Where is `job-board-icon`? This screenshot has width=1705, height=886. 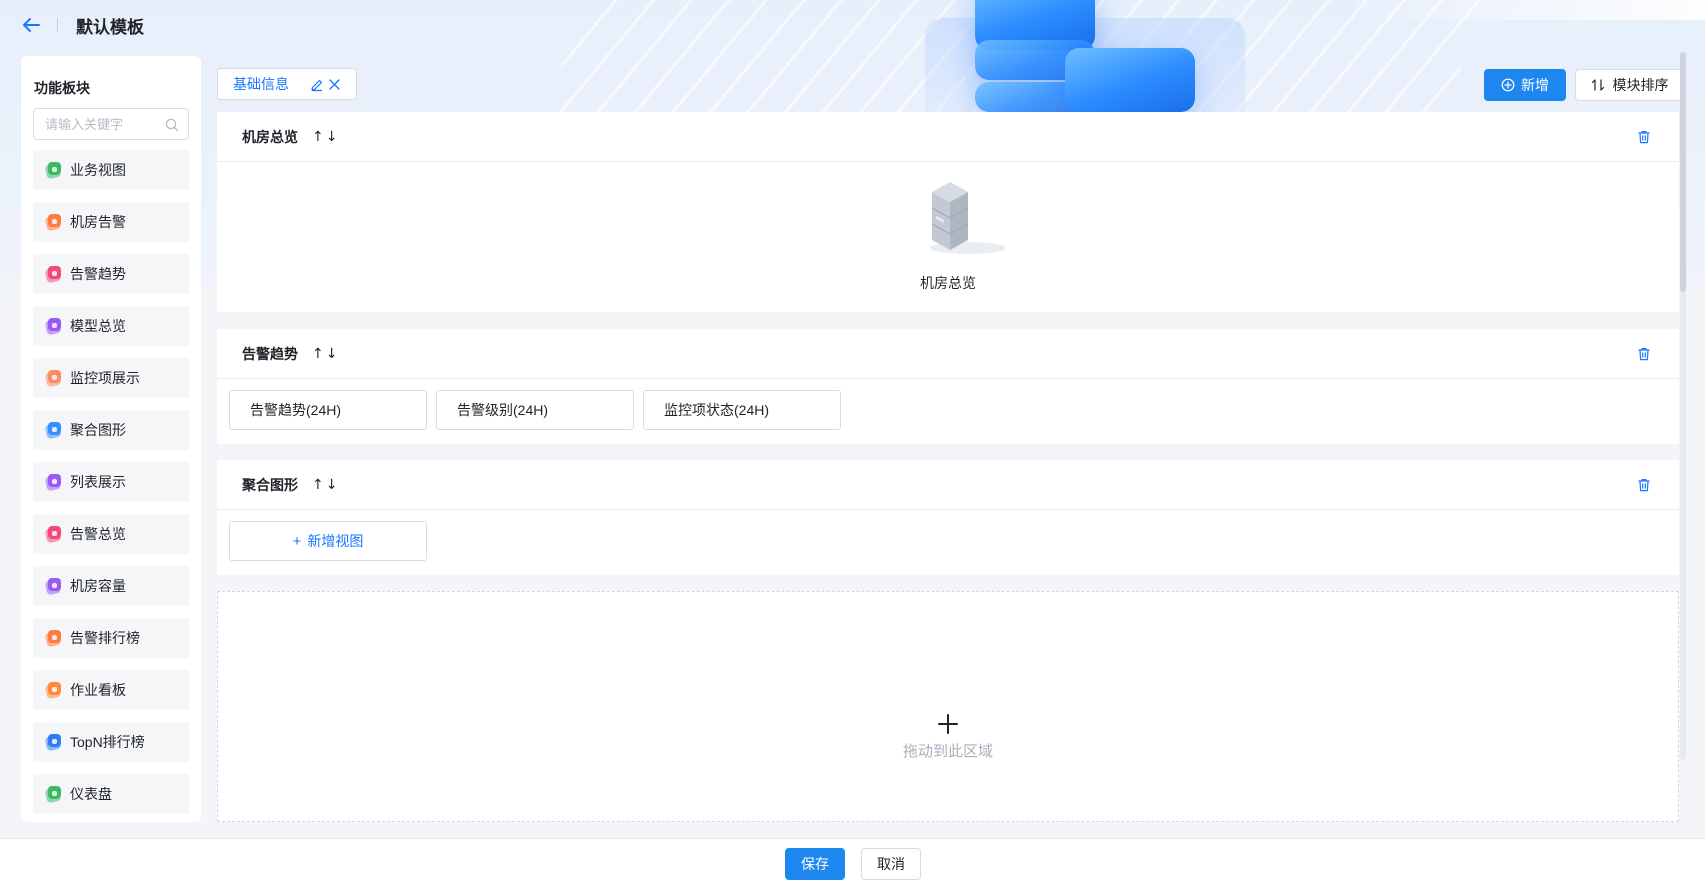
job-board-icon is located at coordinates (53, 690).